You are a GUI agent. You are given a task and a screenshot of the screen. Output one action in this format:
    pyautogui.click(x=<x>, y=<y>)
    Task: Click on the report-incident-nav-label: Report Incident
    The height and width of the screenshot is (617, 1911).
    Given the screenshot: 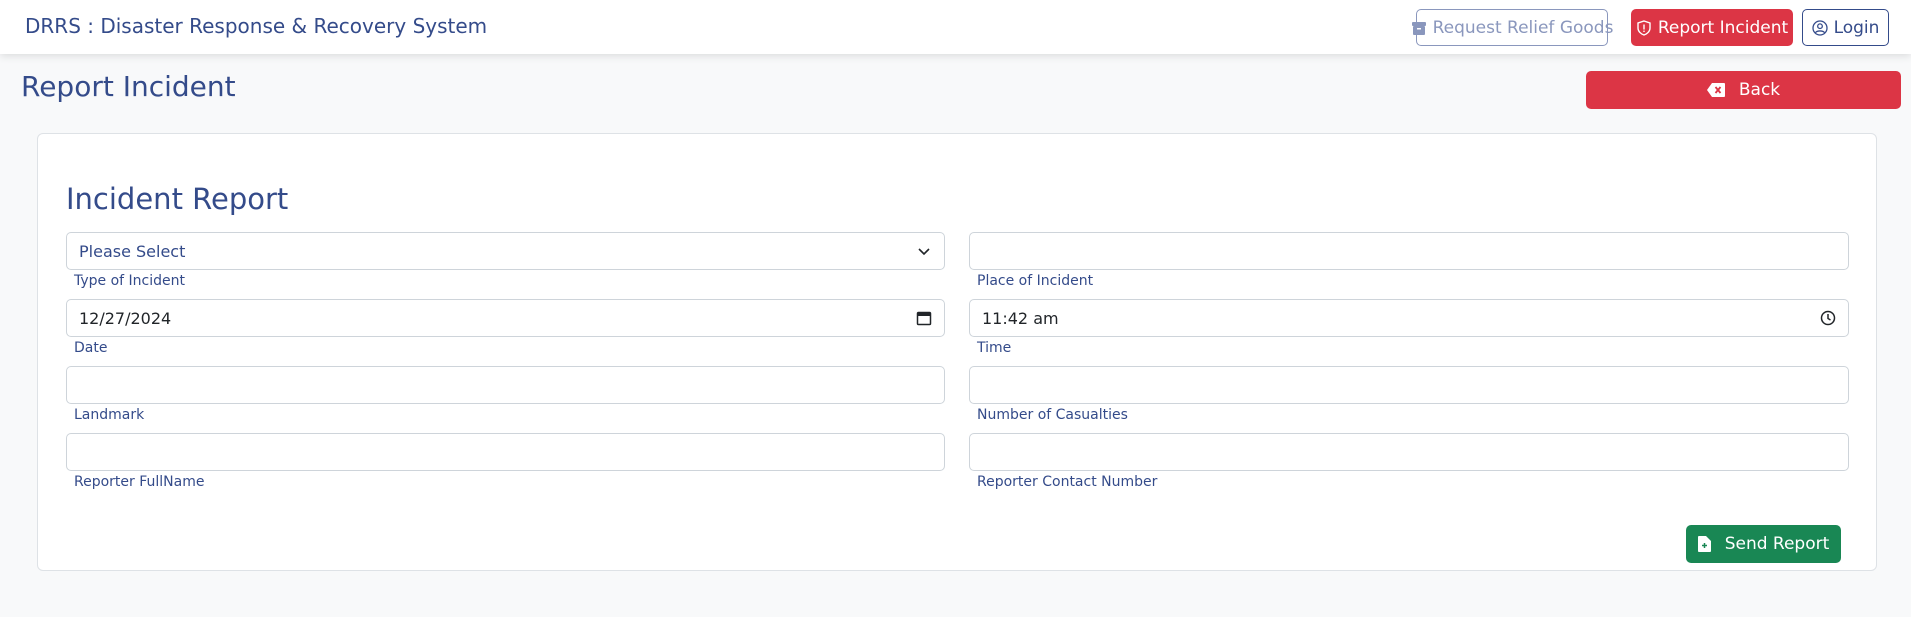 What is the action you would take?
    pyautogui.click(x=1723, y=27)
    